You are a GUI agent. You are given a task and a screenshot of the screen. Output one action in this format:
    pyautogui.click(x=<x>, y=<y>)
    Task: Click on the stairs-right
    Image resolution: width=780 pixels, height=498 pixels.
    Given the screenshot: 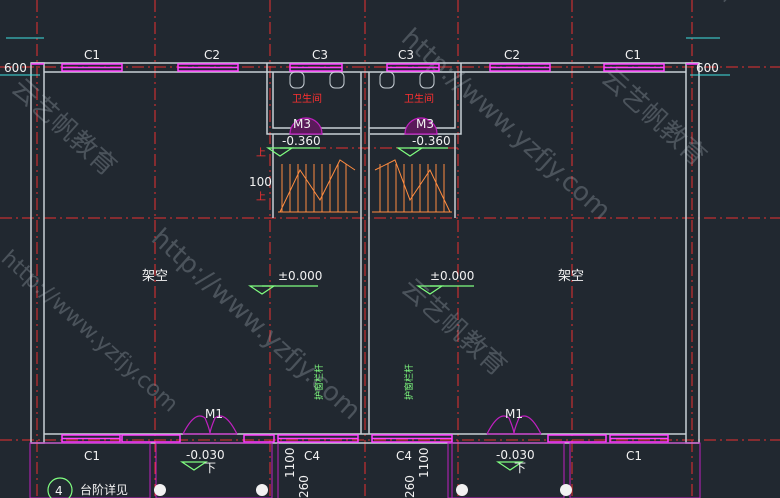 What is the action you would take?
    pyautogui.click(x=412, y=186)
    